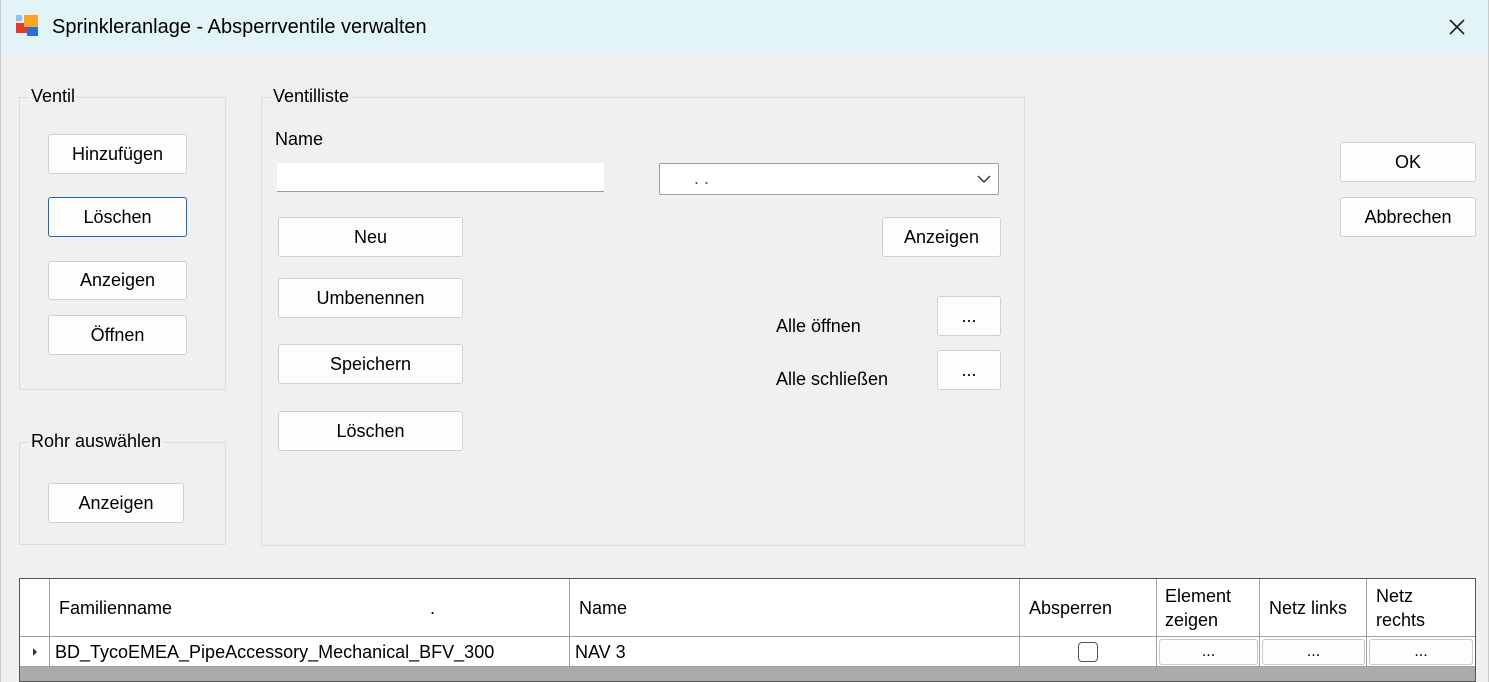 The height and width of the screenshot is (682, 1489). Describe the element at coordinates (117, 335) in the screenshot. I see `ventil-open-button: Öffnen` at that location.